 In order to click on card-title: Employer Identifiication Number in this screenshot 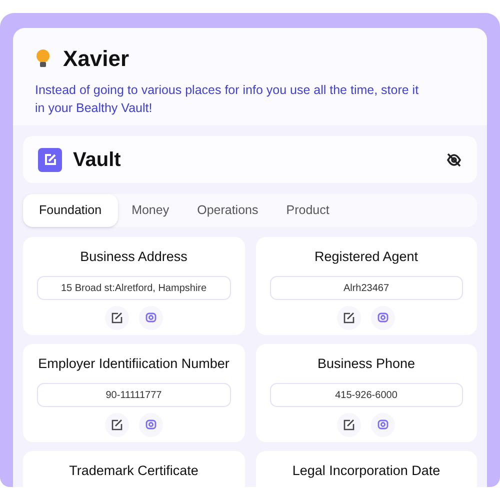, I will do `click(134, 364)`.